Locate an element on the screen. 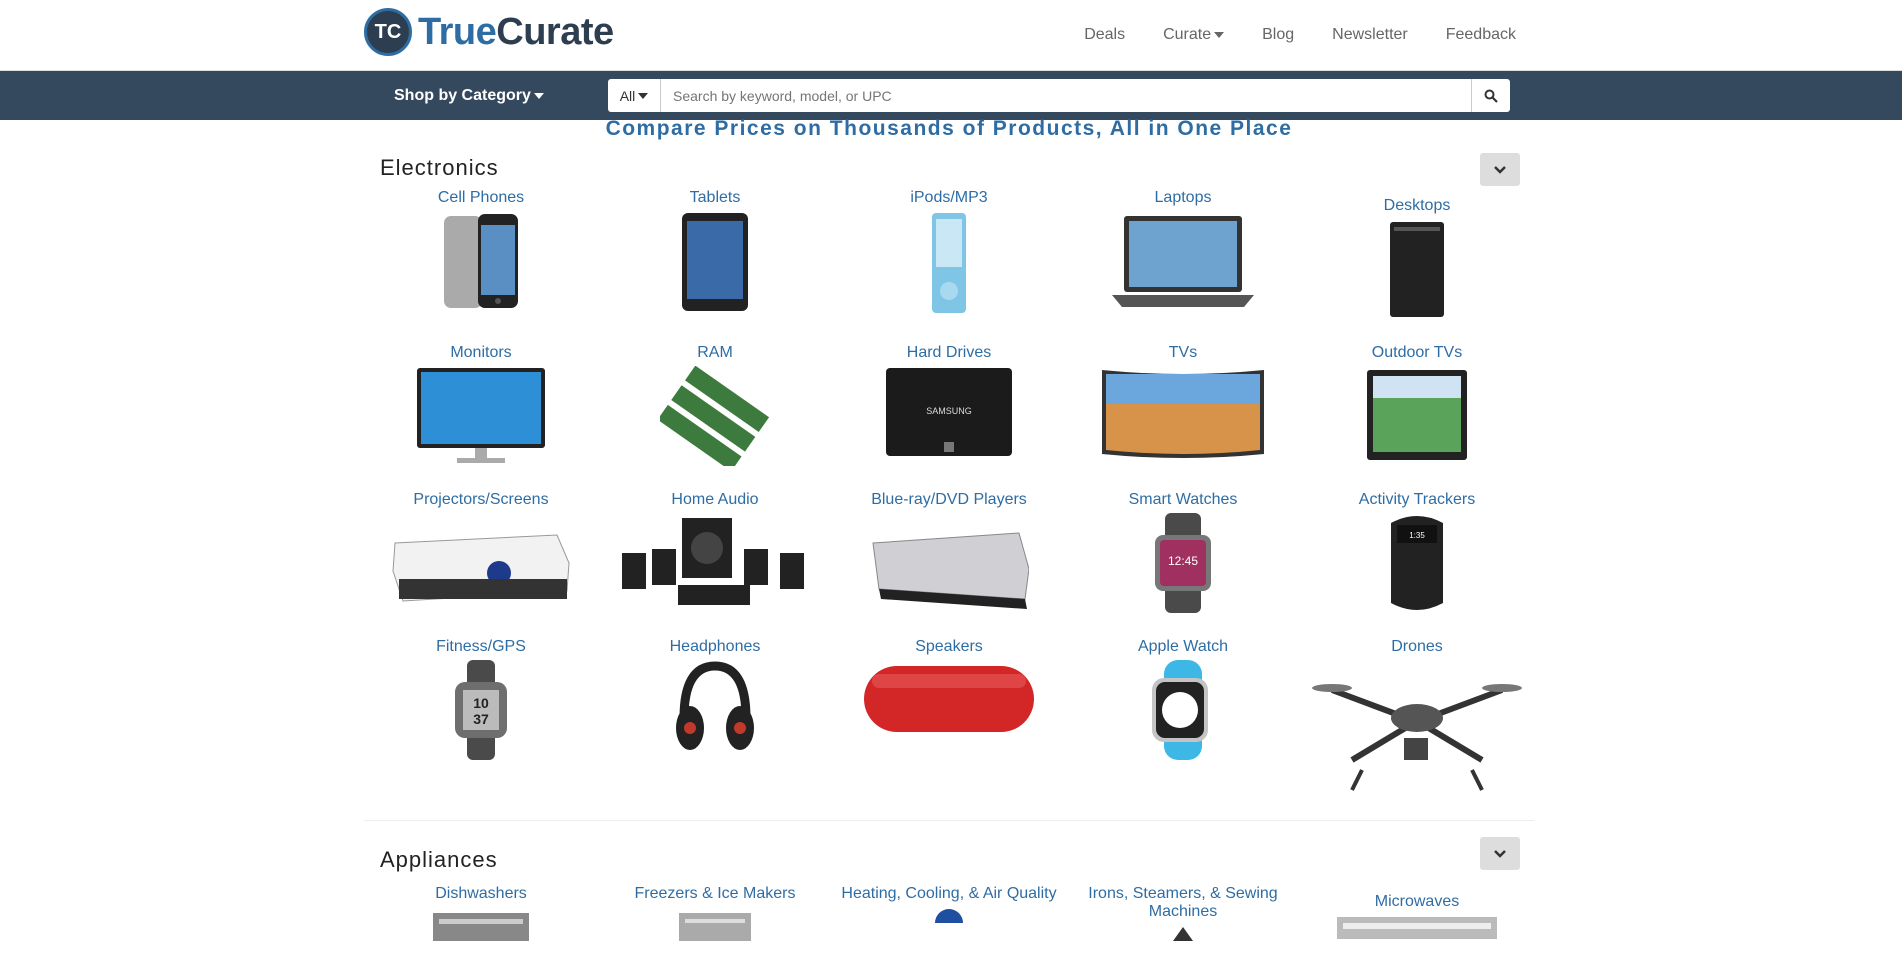 Image resolution: width=1902 pixels, height=978 pixels. search-icon is located at coordinates (1491, 96).